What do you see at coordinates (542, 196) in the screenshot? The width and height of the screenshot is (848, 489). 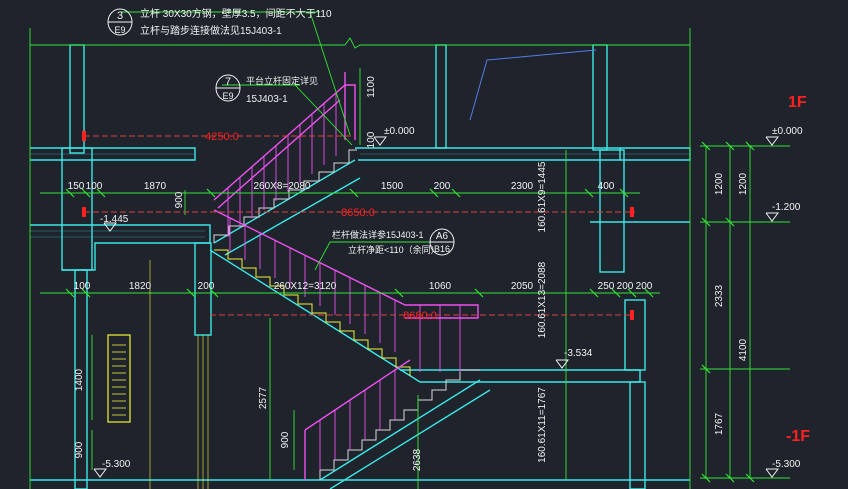 I see `vdim-flight-a: 160.61X9=1445` at bounding box center [542, 196].